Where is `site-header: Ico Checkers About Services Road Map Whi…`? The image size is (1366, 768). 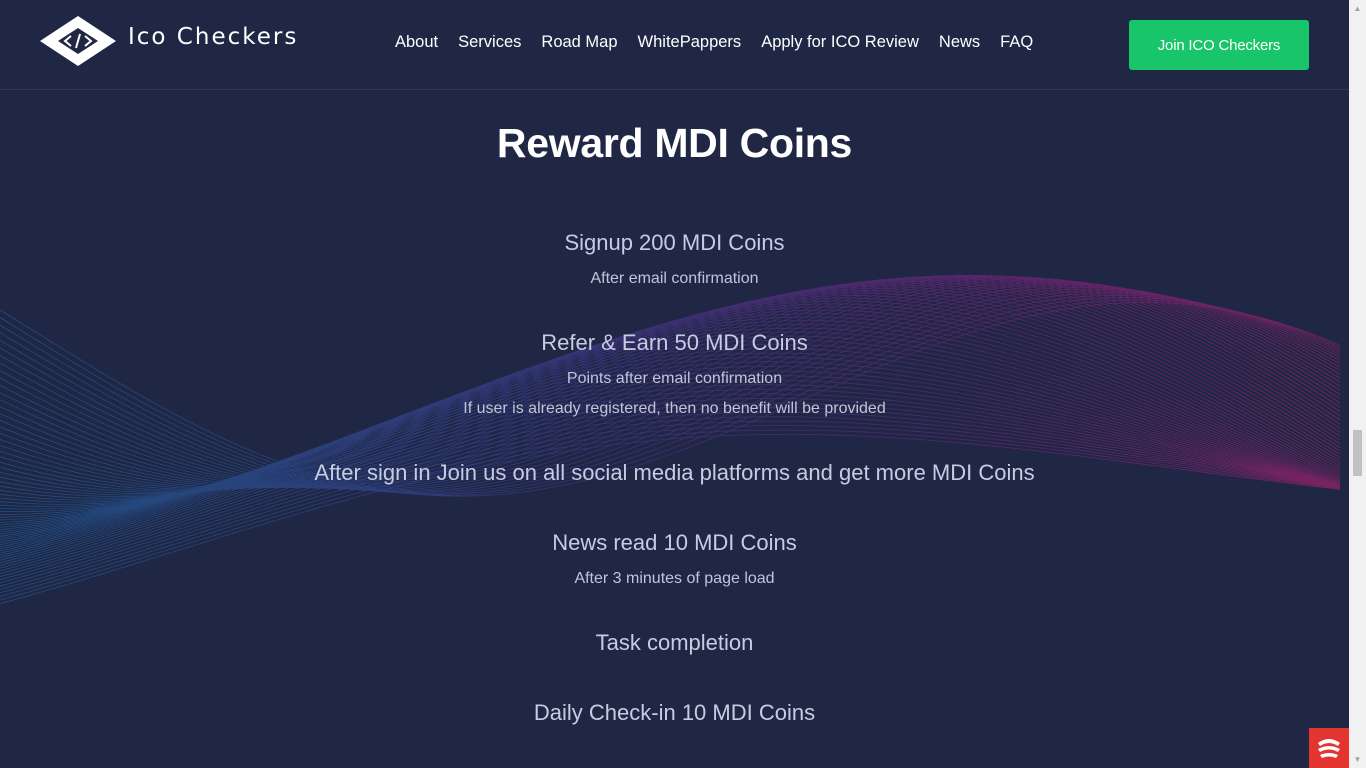 site-header: Ico Checkers About Services Road Map Whi… is located at coordinates (674, 45).